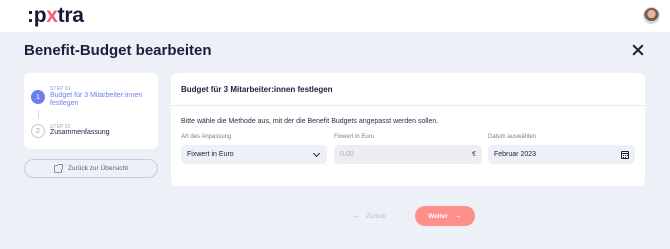 This screenshot has height=249, width=670. What do you see at coordinates (438, 216) in the screenshot?
I see `next-button-label: Weiter` at bounding box center [438, 216].